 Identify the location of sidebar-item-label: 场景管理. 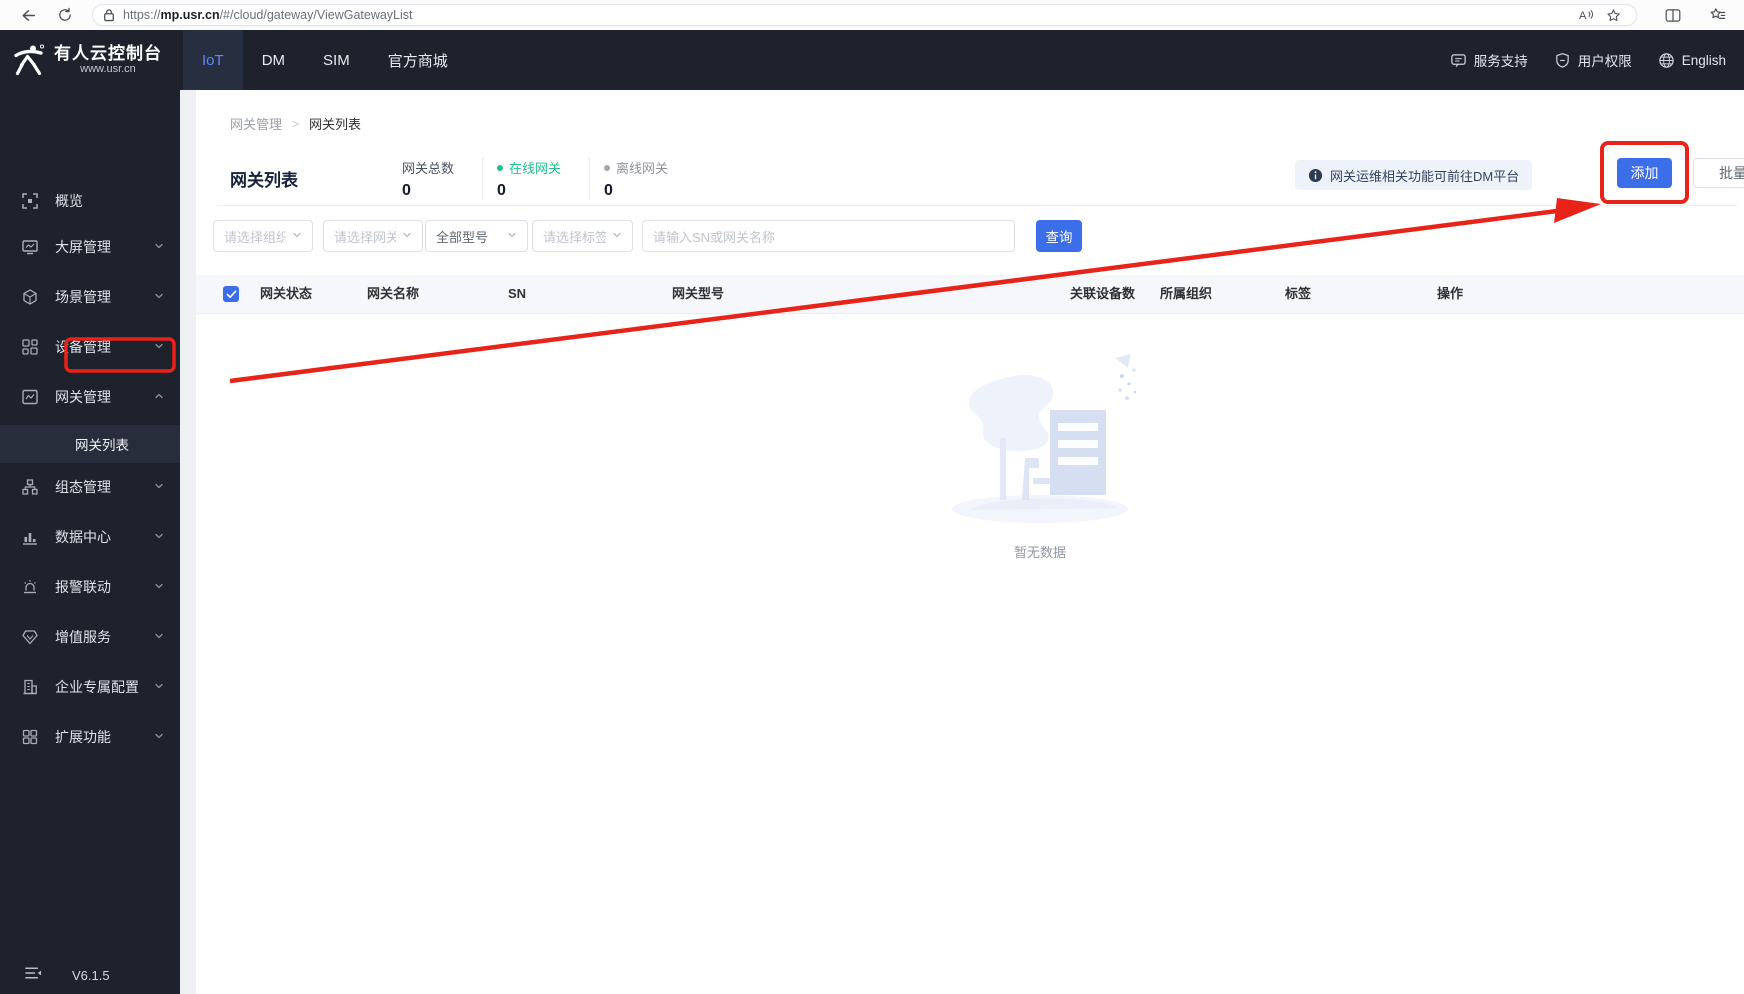
(83, 297).